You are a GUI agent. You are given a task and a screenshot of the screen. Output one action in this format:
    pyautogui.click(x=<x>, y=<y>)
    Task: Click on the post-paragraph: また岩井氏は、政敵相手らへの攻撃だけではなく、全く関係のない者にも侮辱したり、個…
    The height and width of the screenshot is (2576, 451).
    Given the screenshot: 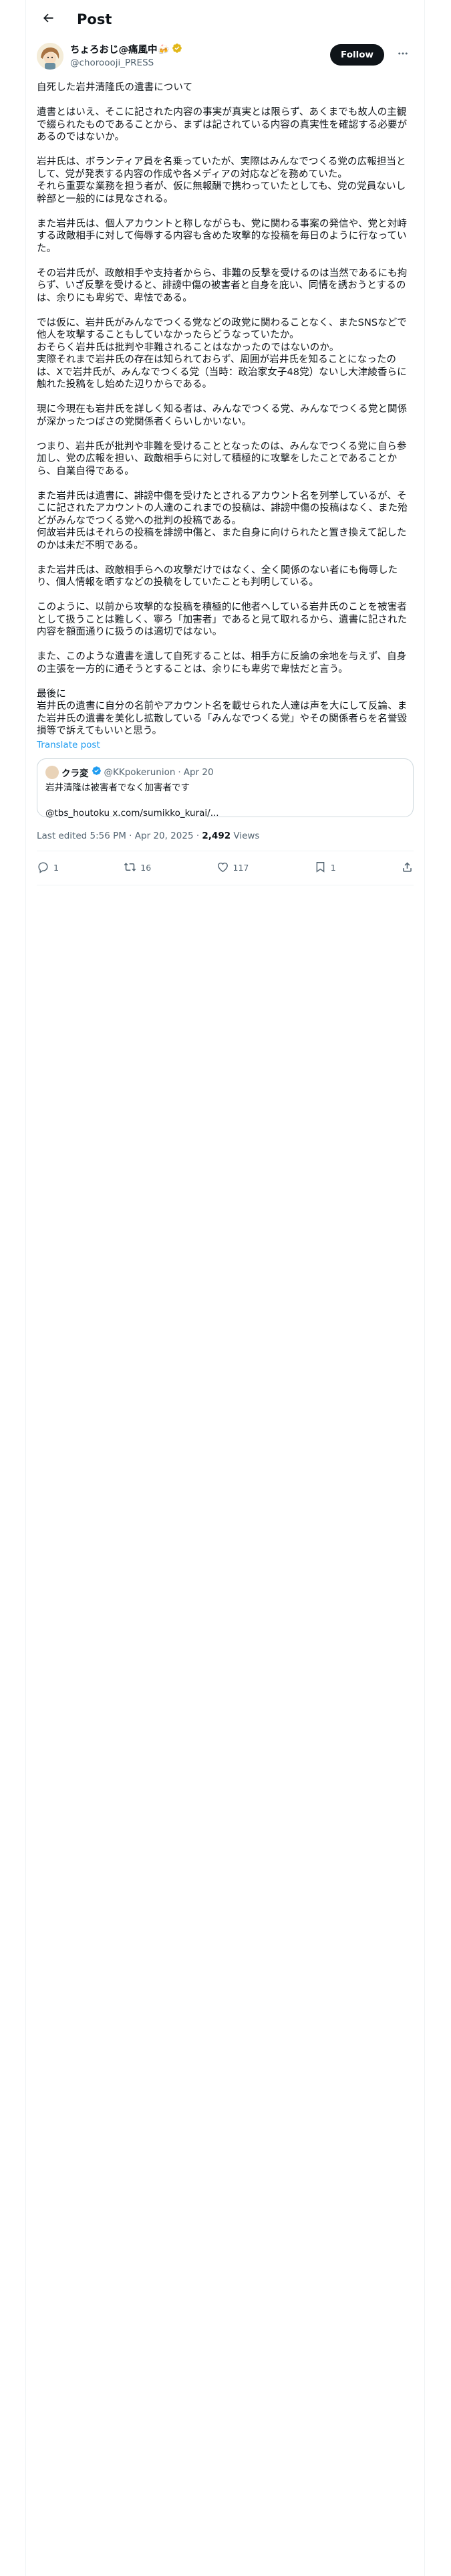 What is the action you would take?
    pyautogui.click(x=217, y=576)
    